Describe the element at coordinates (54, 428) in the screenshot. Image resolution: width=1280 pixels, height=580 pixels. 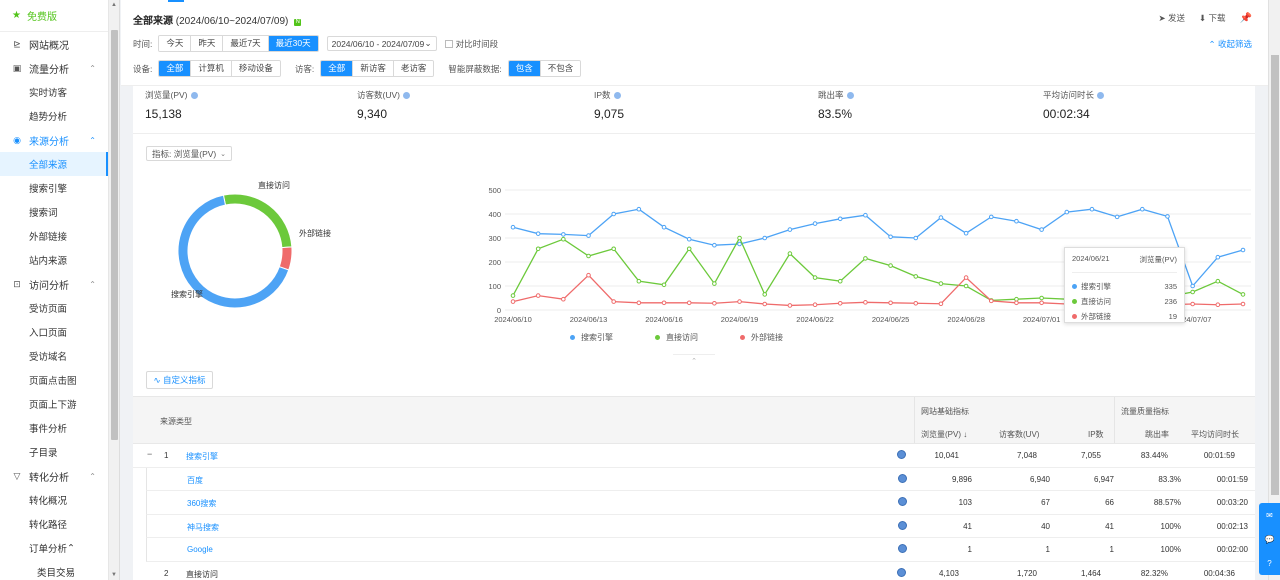
I see `sidebar-item-16: 事件分析` at that location.